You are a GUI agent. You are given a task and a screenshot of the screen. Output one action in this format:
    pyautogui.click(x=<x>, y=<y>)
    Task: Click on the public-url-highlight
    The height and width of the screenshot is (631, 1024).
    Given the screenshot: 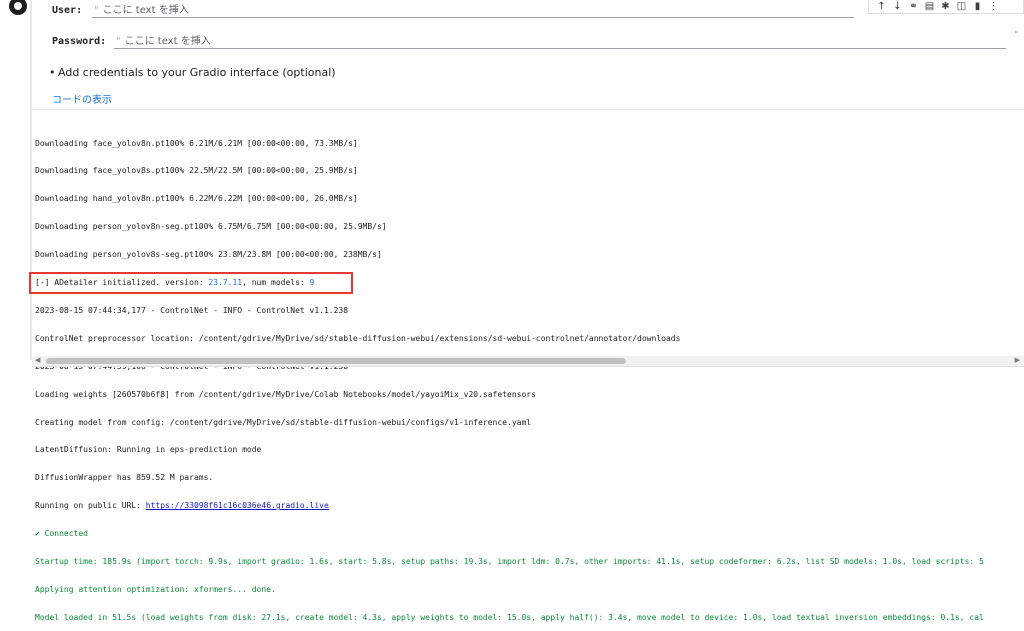 What is the action you would take?
    pyautogui.click(x=191, y=283)
    